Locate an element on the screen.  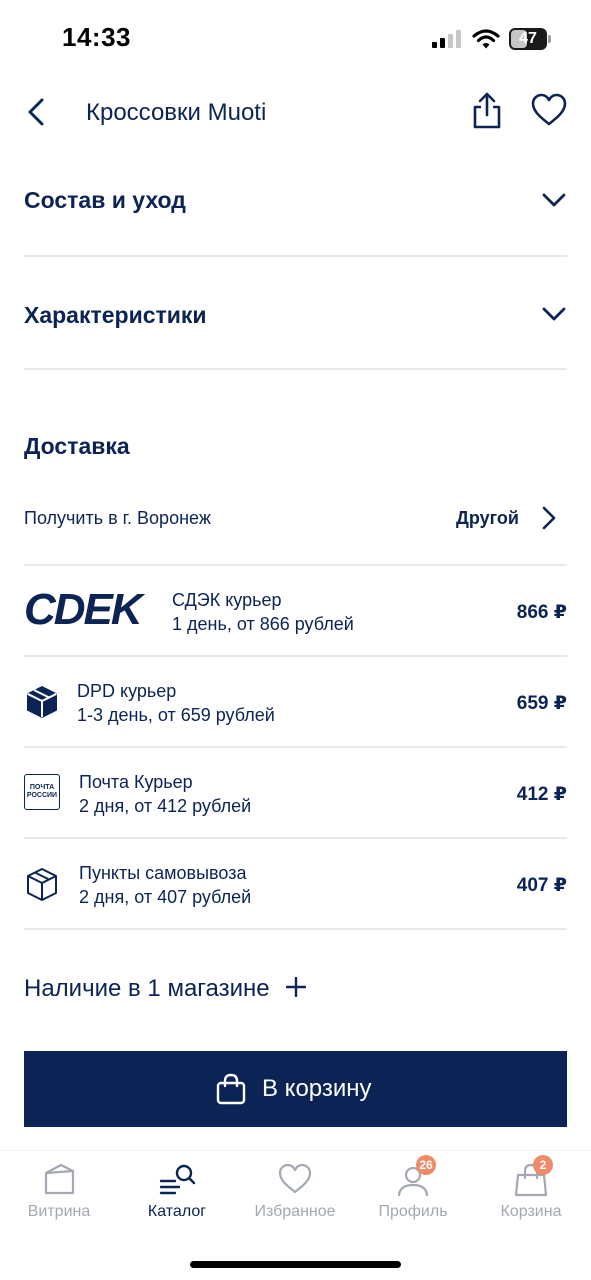
accordion-title: Состав и уход is located at coordinates (105, 200).